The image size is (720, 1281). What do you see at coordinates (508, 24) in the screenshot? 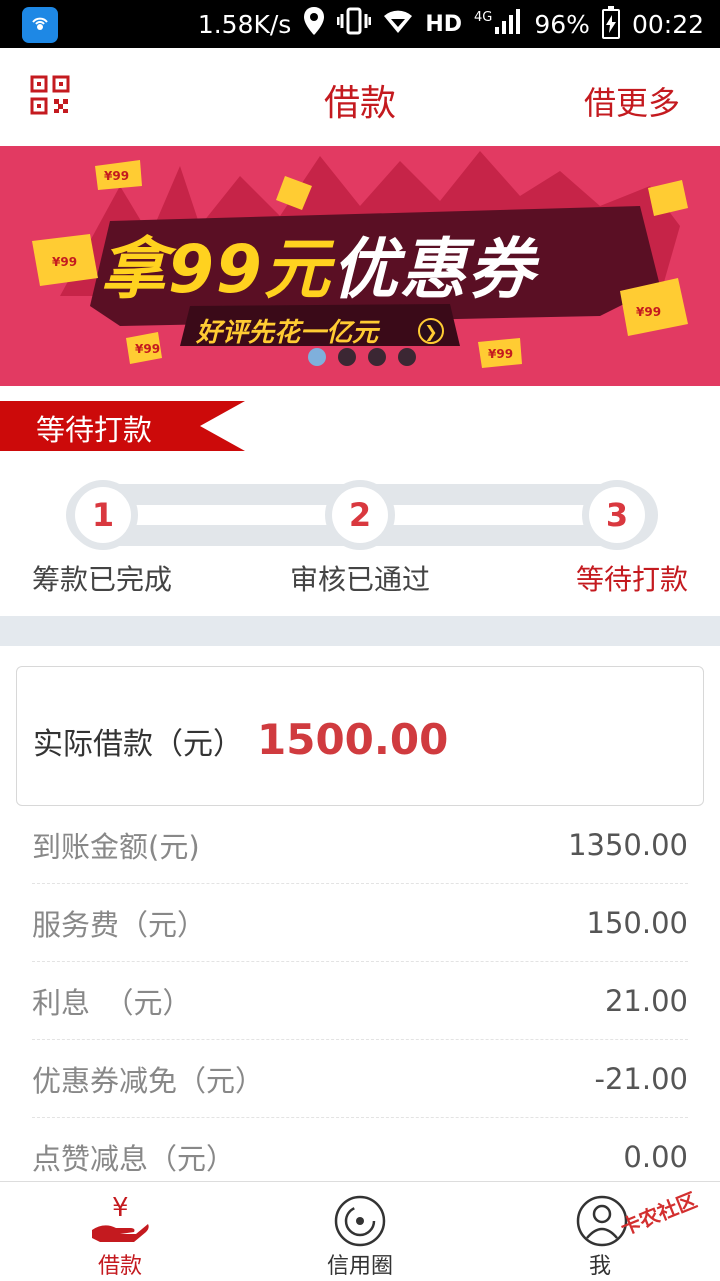
I see `signal-icon` at bounding box center [508, 24].